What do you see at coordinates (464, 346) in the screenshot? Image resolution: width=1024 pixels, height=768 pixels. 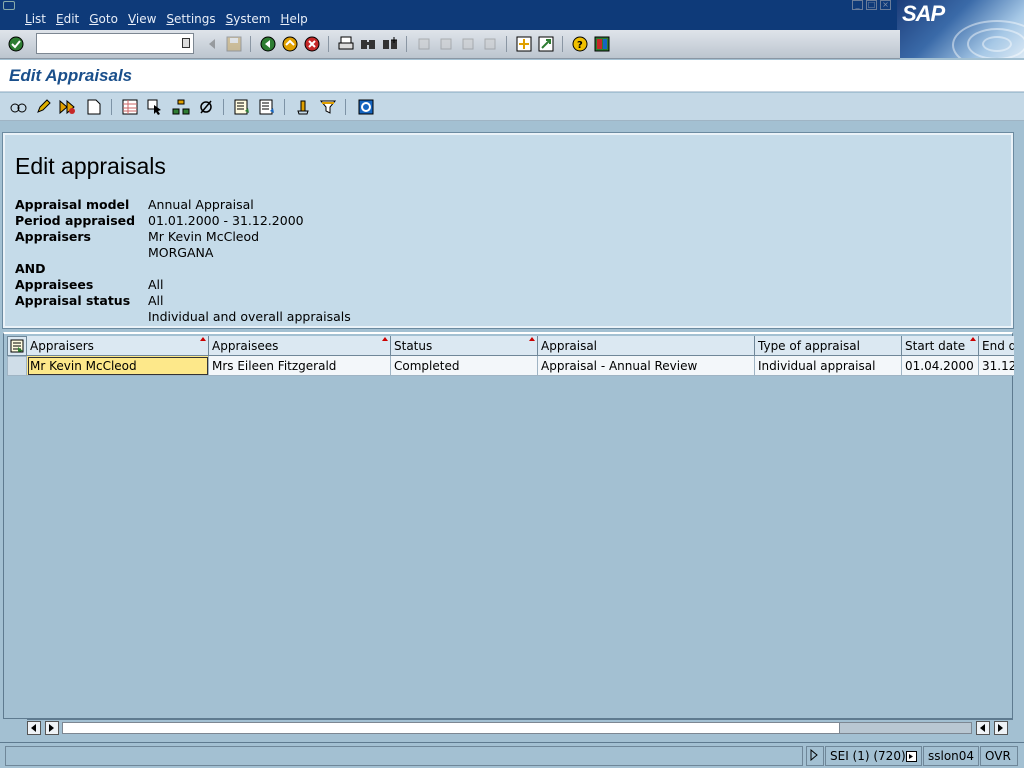 I see `column-header-status: Status` at bounding box center [464, 346].